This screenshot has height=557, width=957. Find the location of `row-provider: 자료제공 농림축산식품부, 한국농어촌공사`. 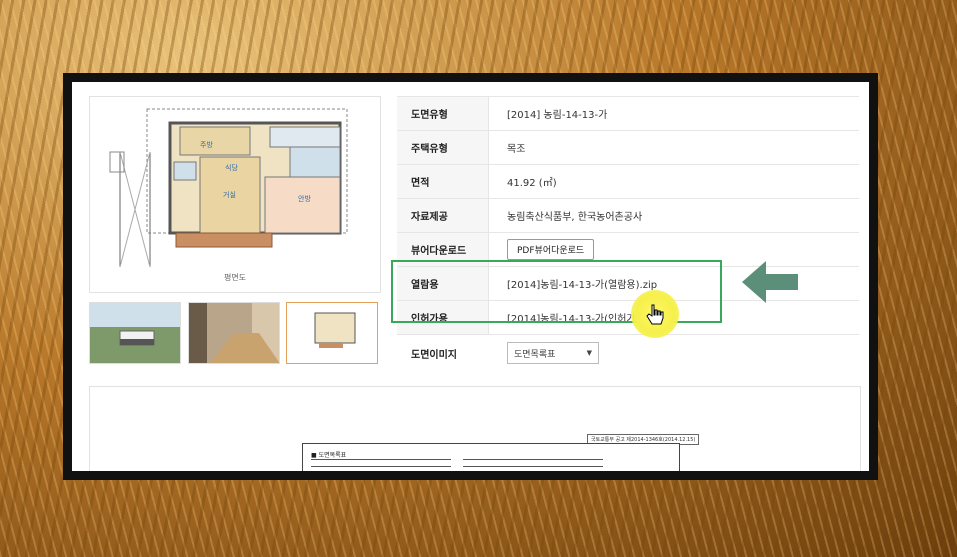

row-provider: 자료제공 농림축산식품부, 한국농어촌공사 is located at coordinates (628, 216).